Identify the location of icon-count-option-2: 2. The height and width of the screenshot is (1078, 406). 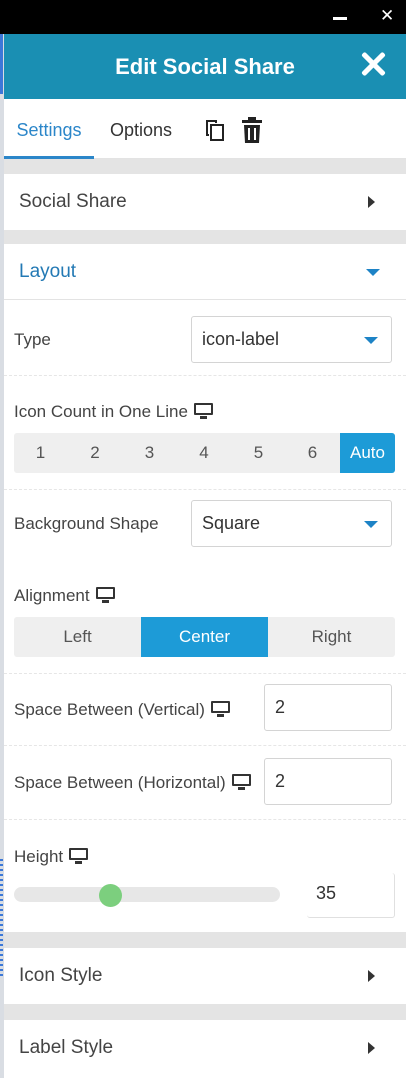
(95, 453).